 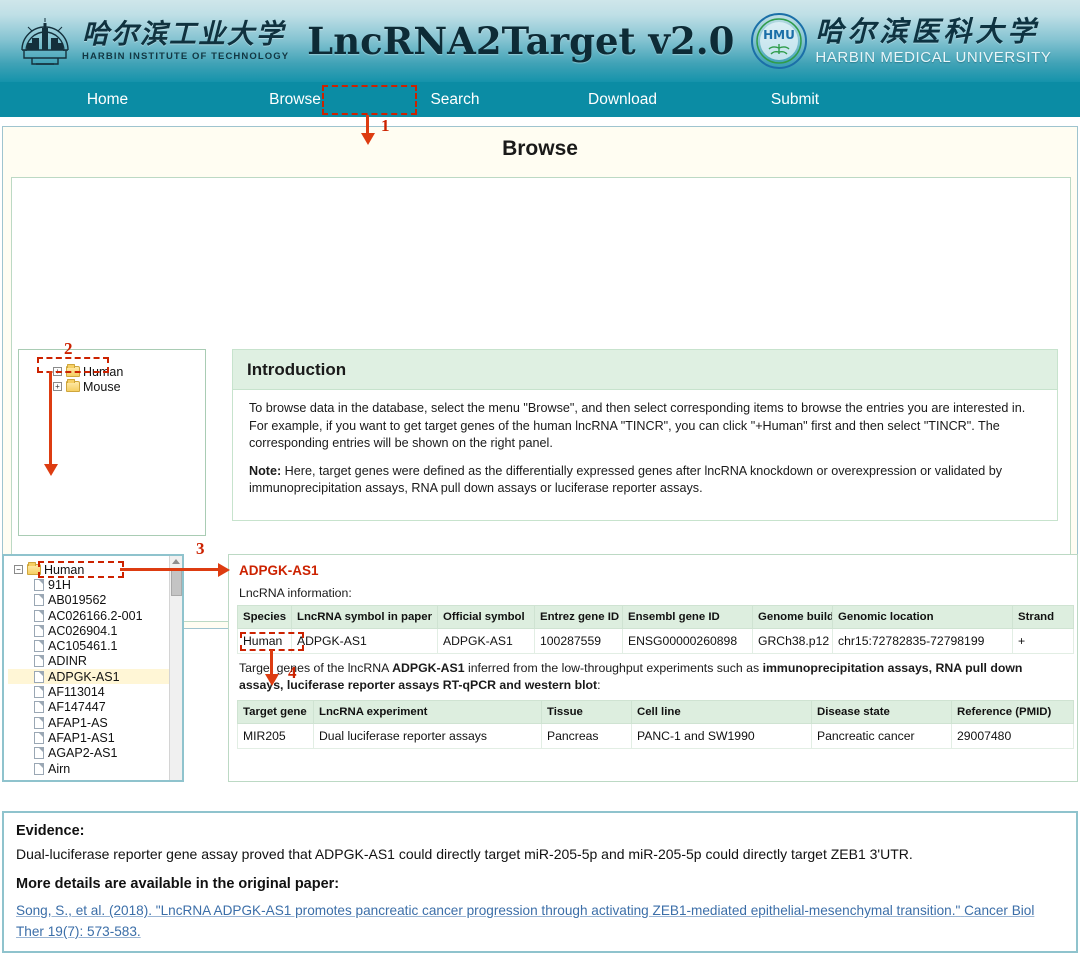 What do you see at coordinates (578, 641) in the screenshot?
I see `cell-entrez-gene-id: 100287559` at bounding box center [578, 641].